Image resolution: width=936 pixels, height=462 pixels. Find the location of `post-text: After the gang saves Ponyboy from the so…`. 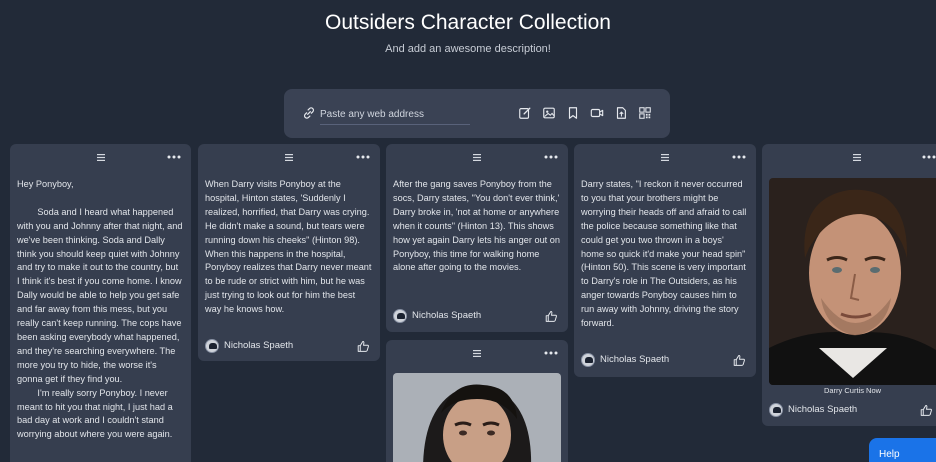

post-text: After the gang saves Ponyboy from the so… is located at coordinates (478, 226).